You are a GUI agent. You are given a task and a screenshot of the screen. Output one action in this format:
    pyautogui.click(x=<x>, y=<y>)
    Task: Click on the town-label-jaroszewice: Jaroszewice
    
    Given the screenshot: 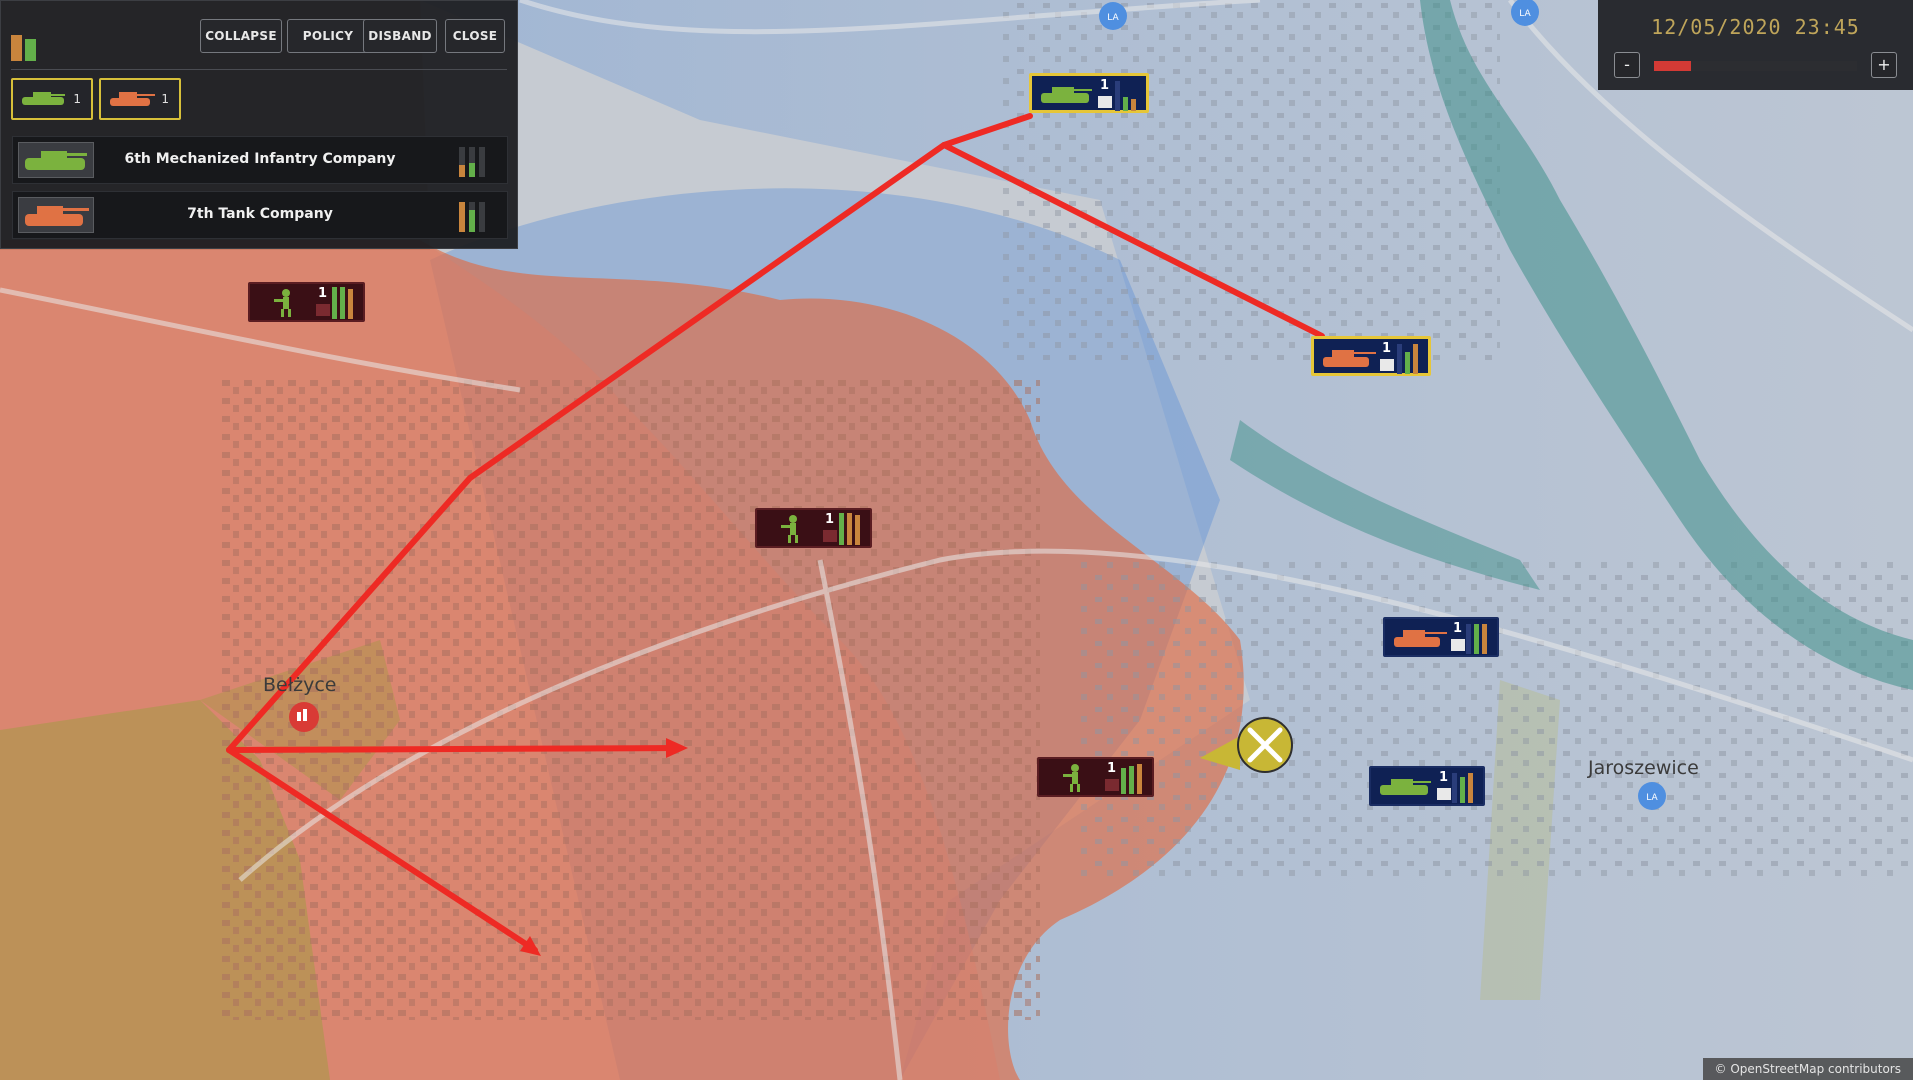 What is the action you would take?
    pyautogui.click(x=1643, y=768)
    